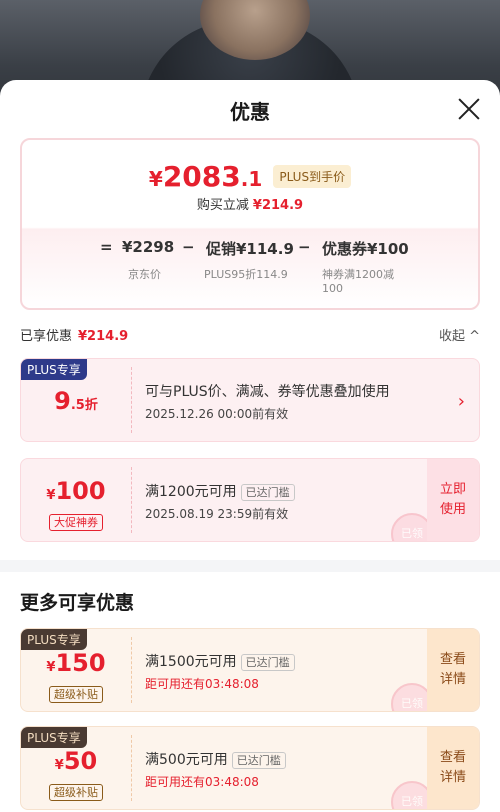 The height and width of the screenshot is (812, 500). Describe the element at coordinates (250, 203) in the screenshot. I see `reduce-row: 购买立减 ¥214.9` at that location.